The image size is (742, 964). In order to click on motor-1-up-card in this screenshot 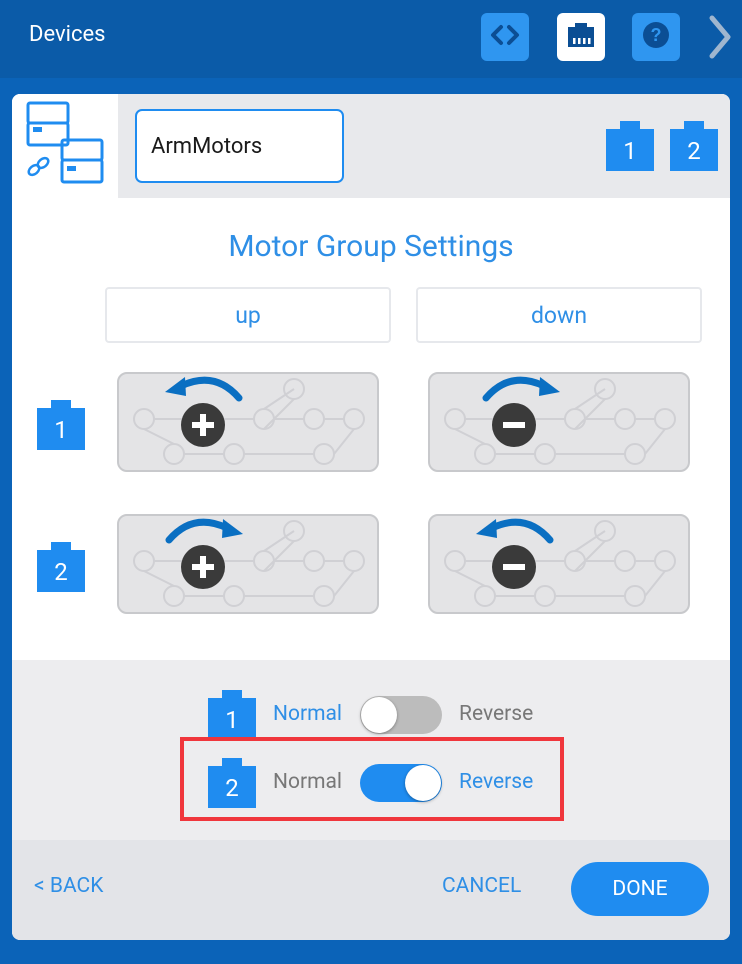, I will do `click(248, 422)`.